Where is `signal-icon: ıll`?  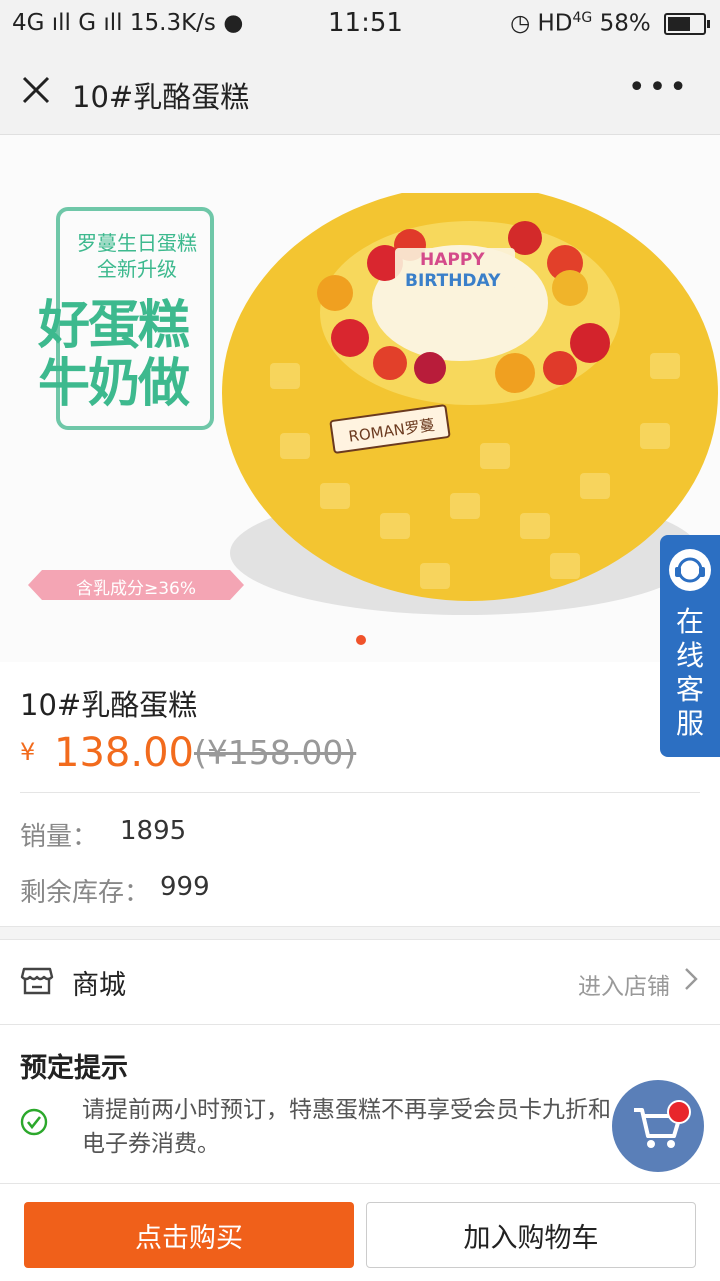
signal-icon: ıll is located at coordinates (61, 23).